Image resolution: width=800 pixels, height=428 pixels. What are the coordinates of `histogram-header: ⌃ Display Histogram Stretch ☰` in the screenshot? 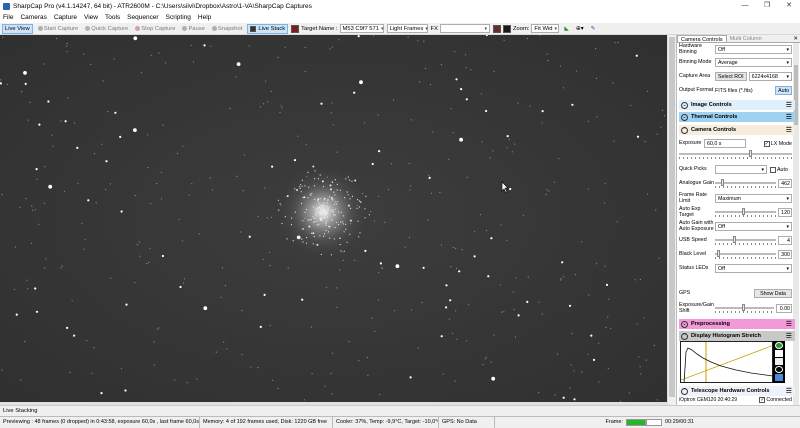 It's located at (737, 336).